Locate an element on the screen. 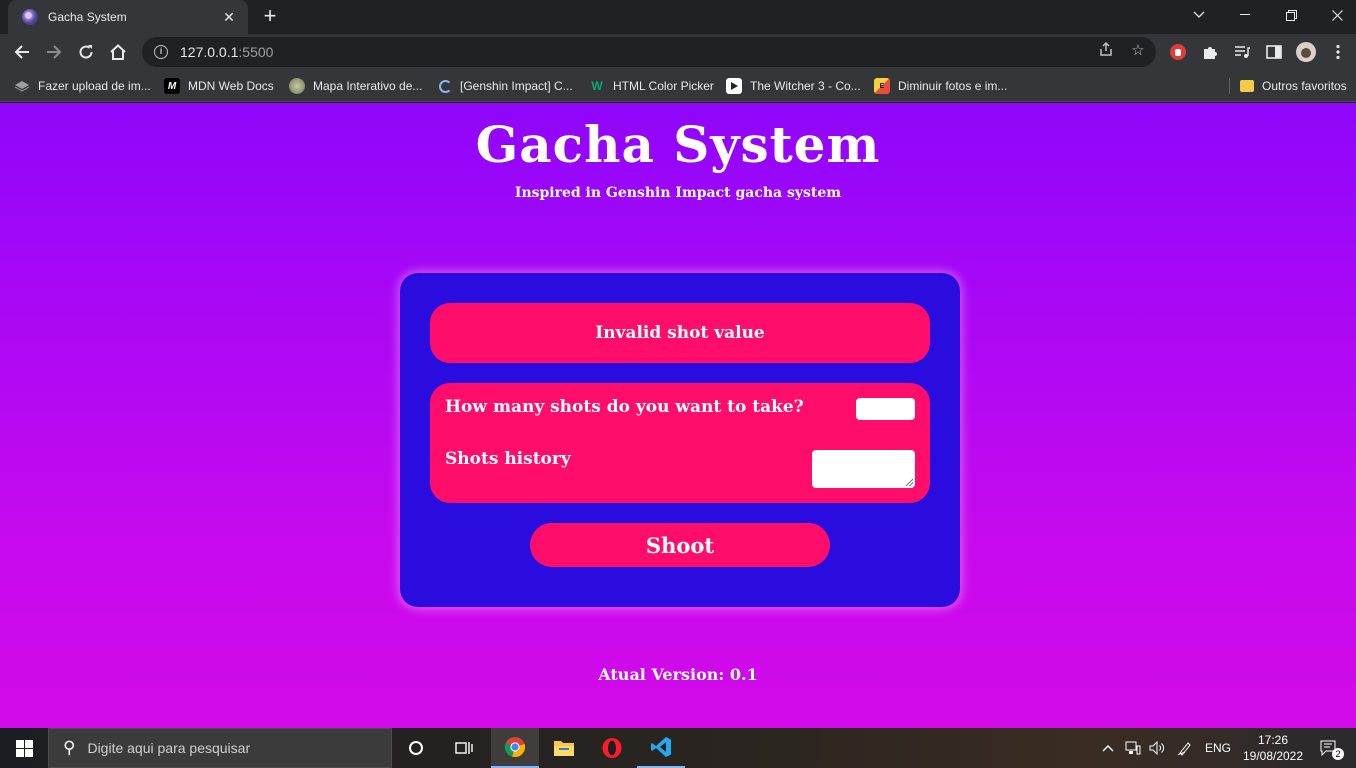 This screenshot has height=768, width=1356. shots-history-textarea is located at coordinates (863, 469).